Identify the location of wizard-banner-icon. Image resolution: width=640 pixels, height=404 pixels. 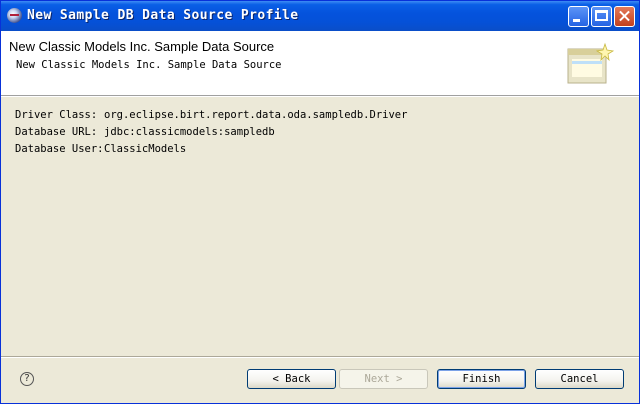
(591, 63).